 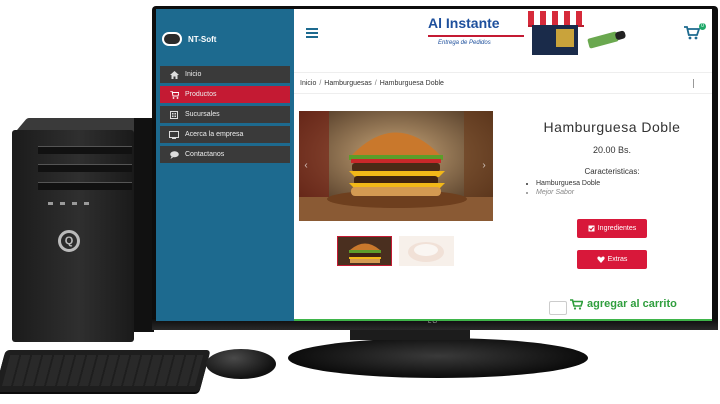 I want to click on extras-button: Extras, so click(x=612, y=259).